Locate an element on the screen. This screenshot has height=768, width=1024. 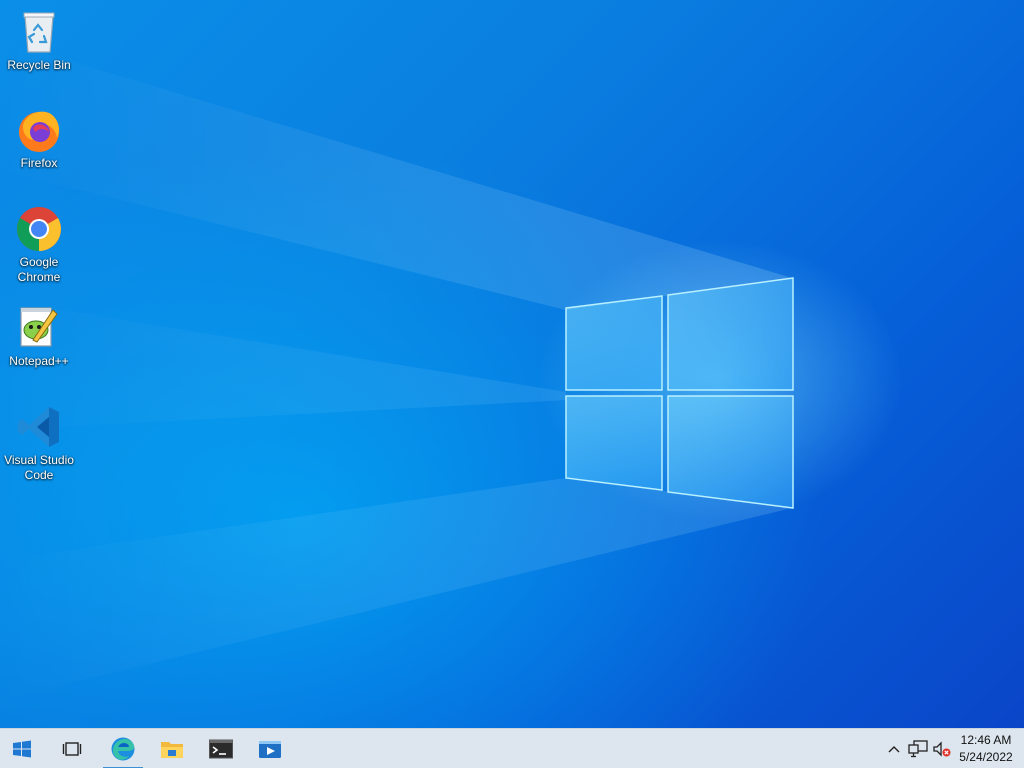
taskbar-edge-button is located at coordinates (123, 748).